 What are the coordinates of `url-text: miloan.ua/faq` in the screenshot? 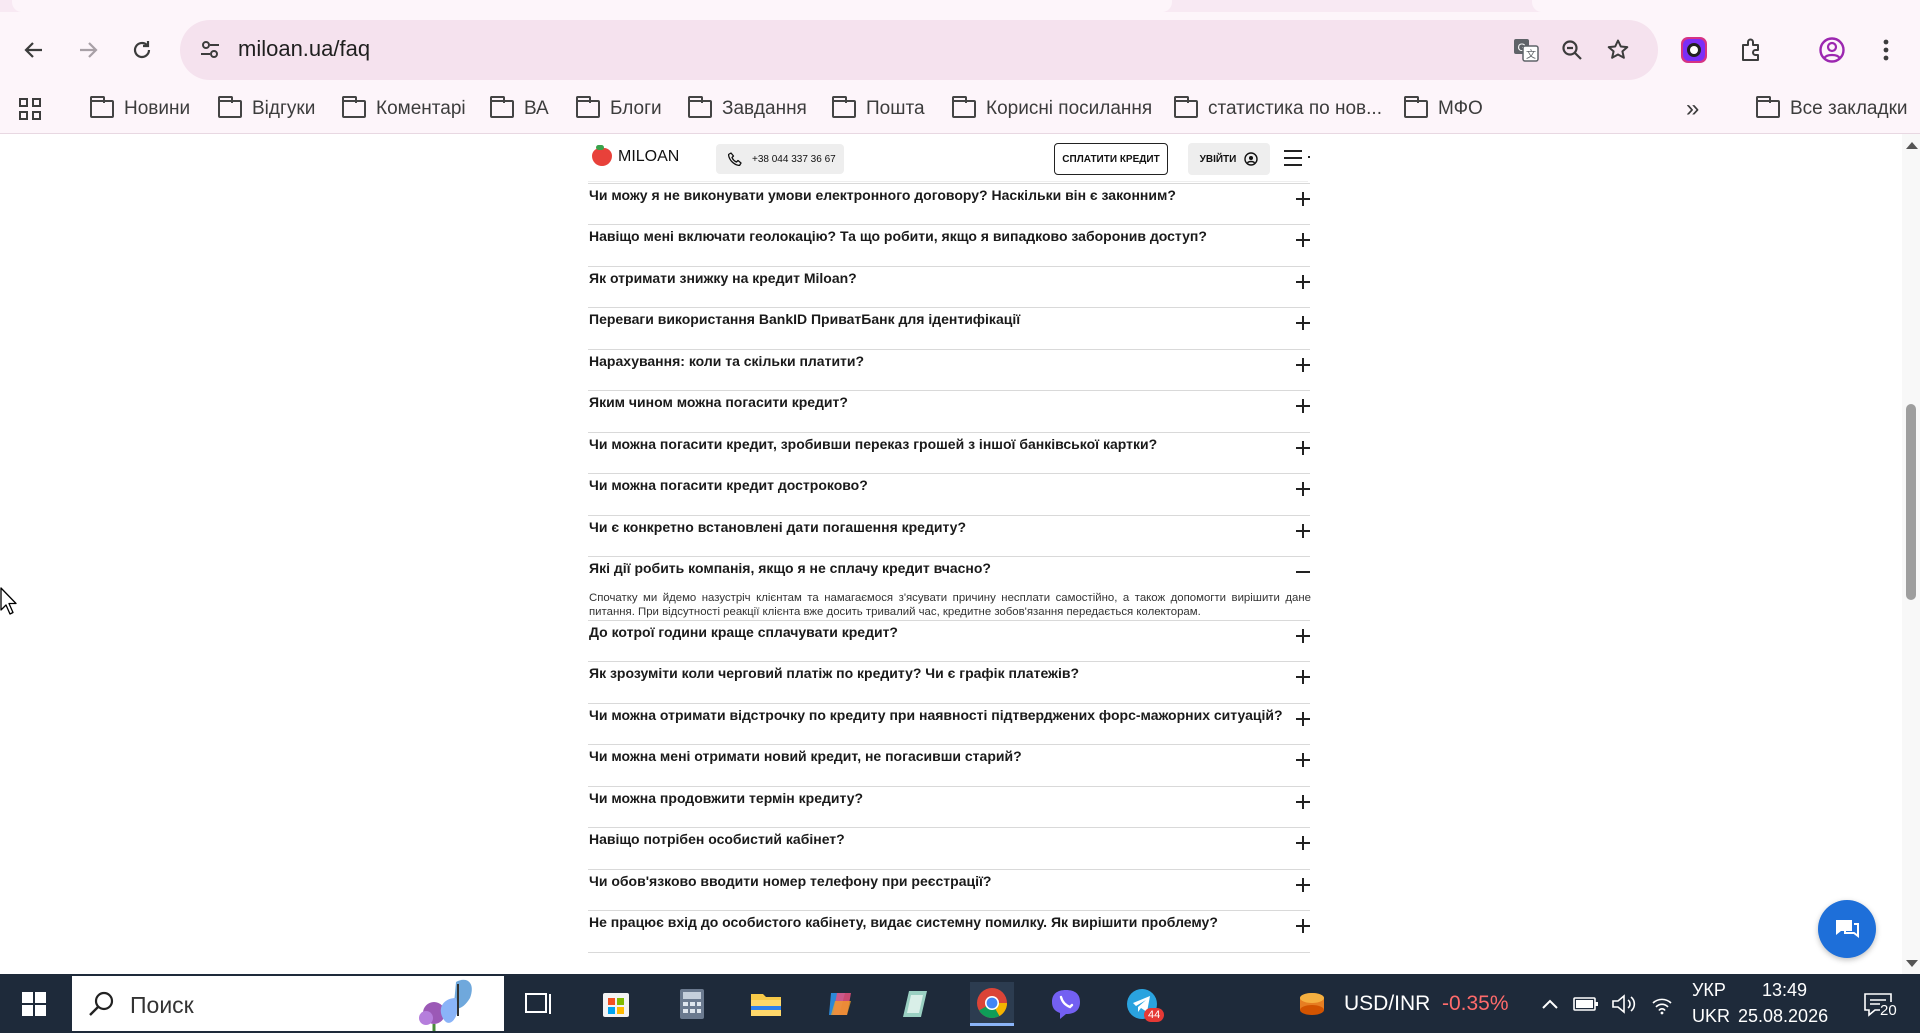 It's located at (304, 49).